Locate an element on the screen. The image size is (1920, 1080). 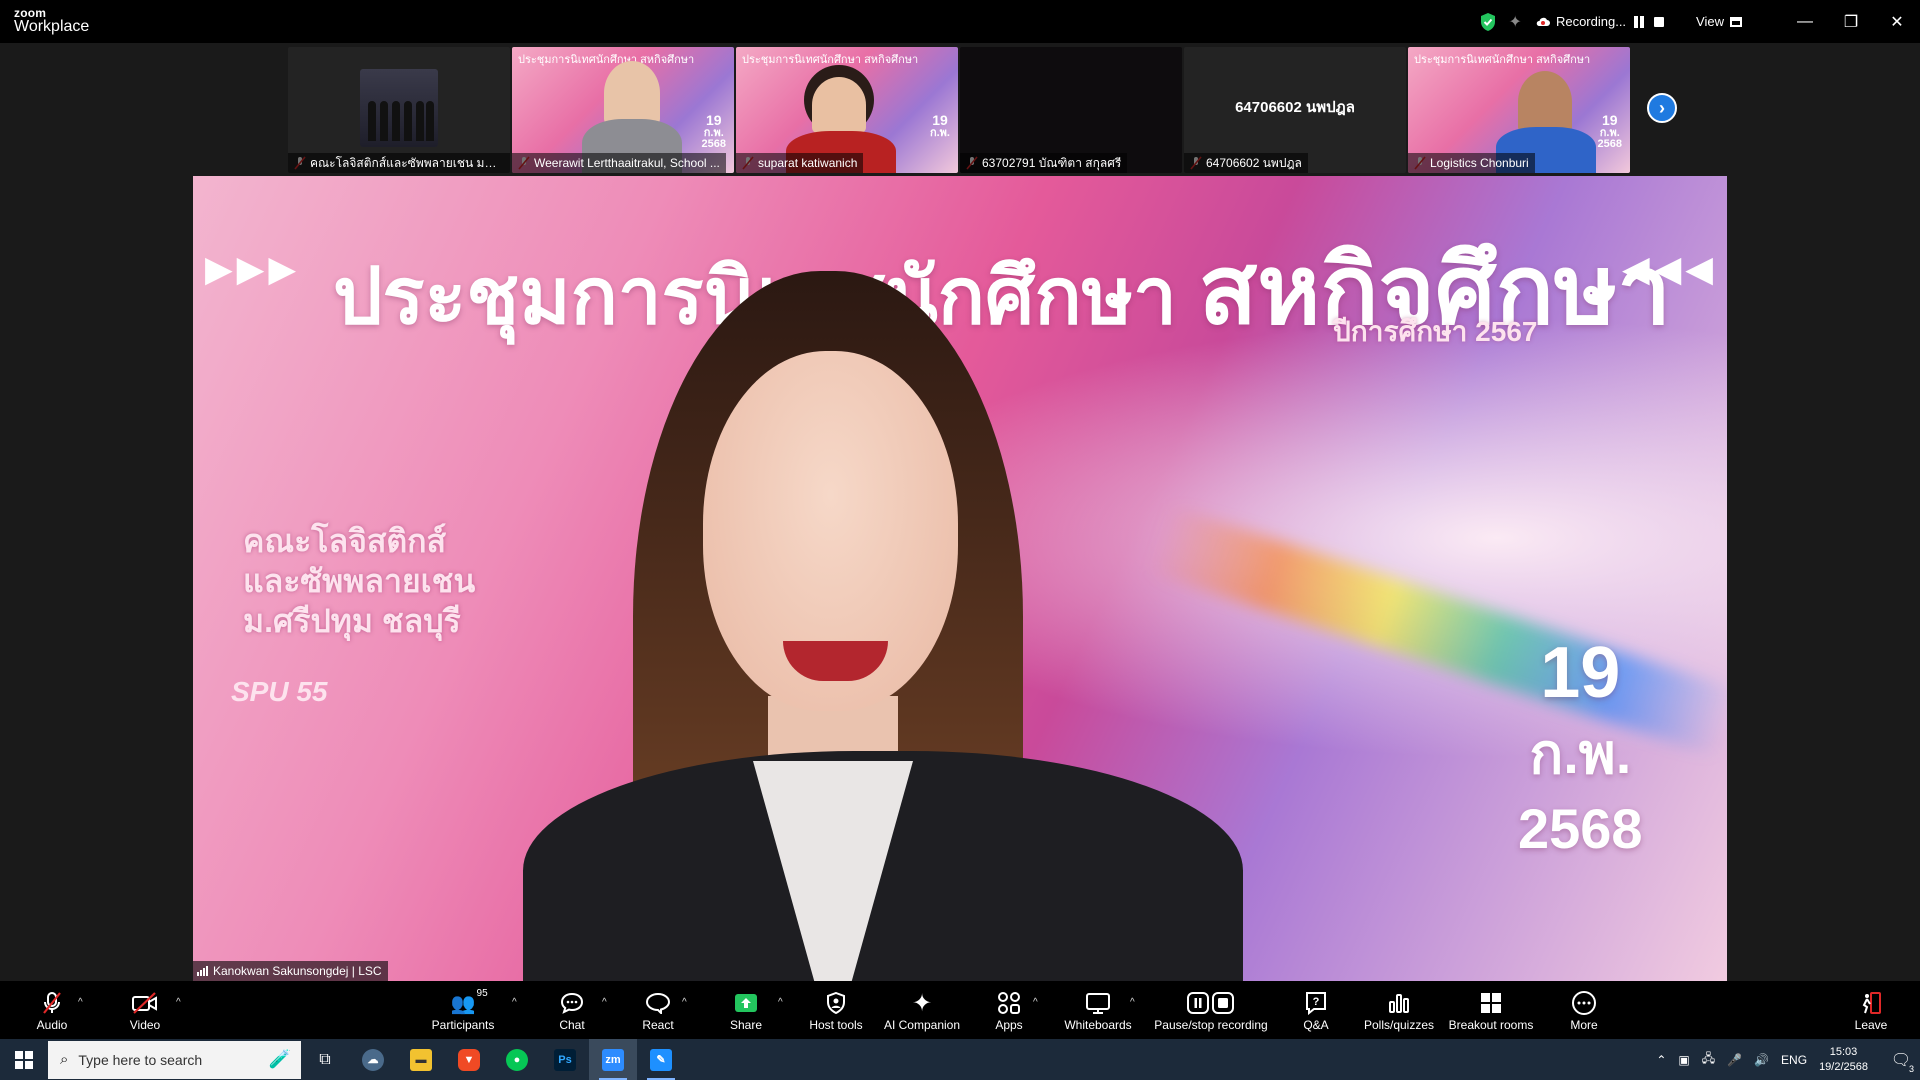
paint-app-icon: ✎ is located at coordinates (661, 1059).